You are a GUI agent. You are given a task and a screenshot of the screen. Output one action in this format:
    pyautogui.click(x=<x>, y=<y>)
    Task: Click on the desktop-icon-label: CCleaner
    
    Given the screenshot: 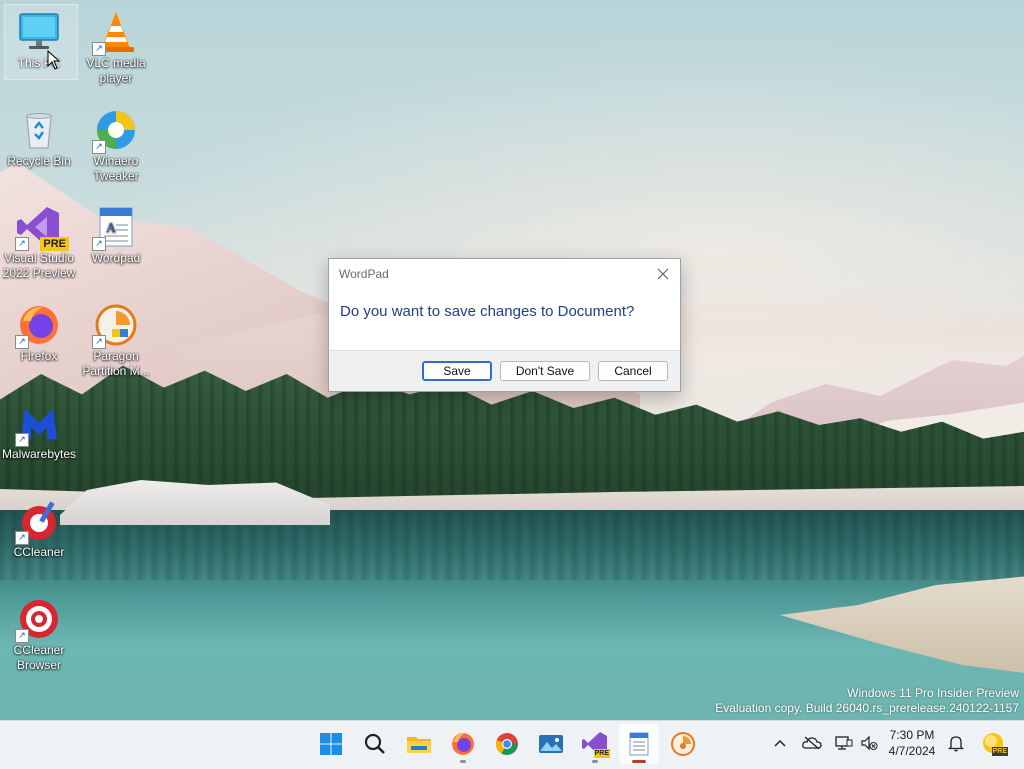 What is the action you would take?
    pyautogui.click(x=39, y=552)
    